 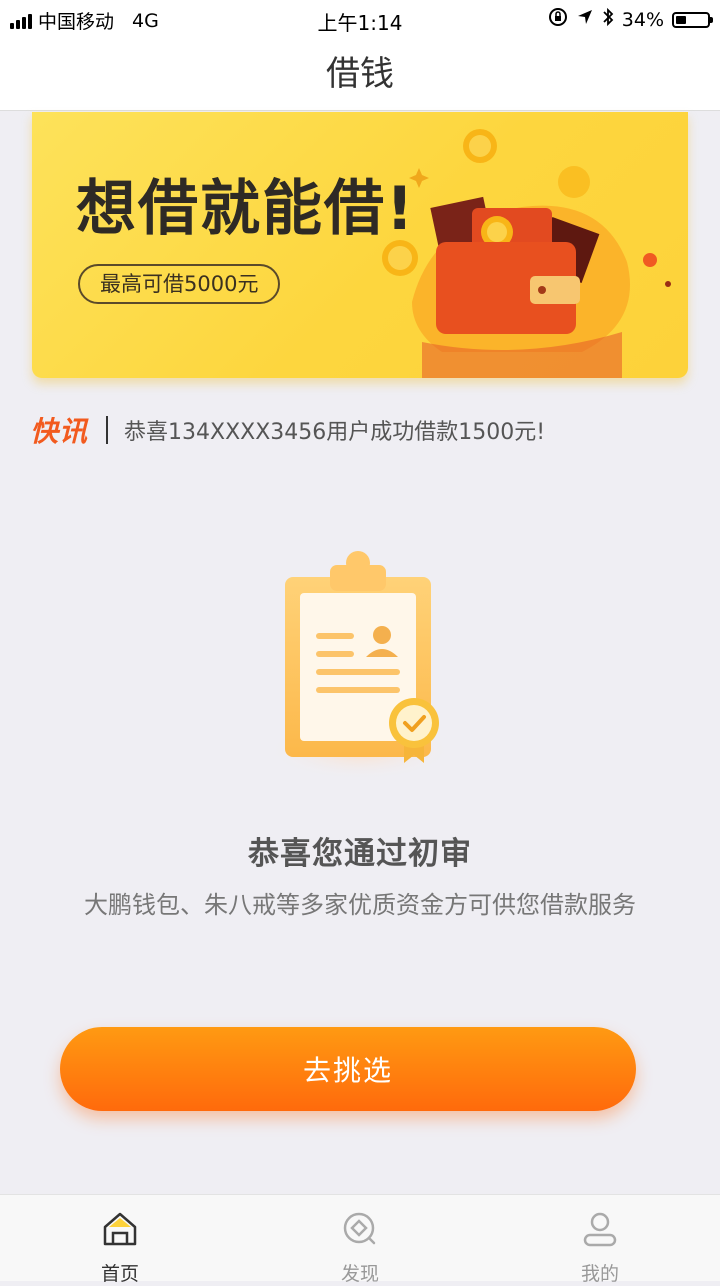 What do you see at coordinates (360, 74) in the screenshot?
I see `page-title: 借钱` at bounding box center [360, 74].